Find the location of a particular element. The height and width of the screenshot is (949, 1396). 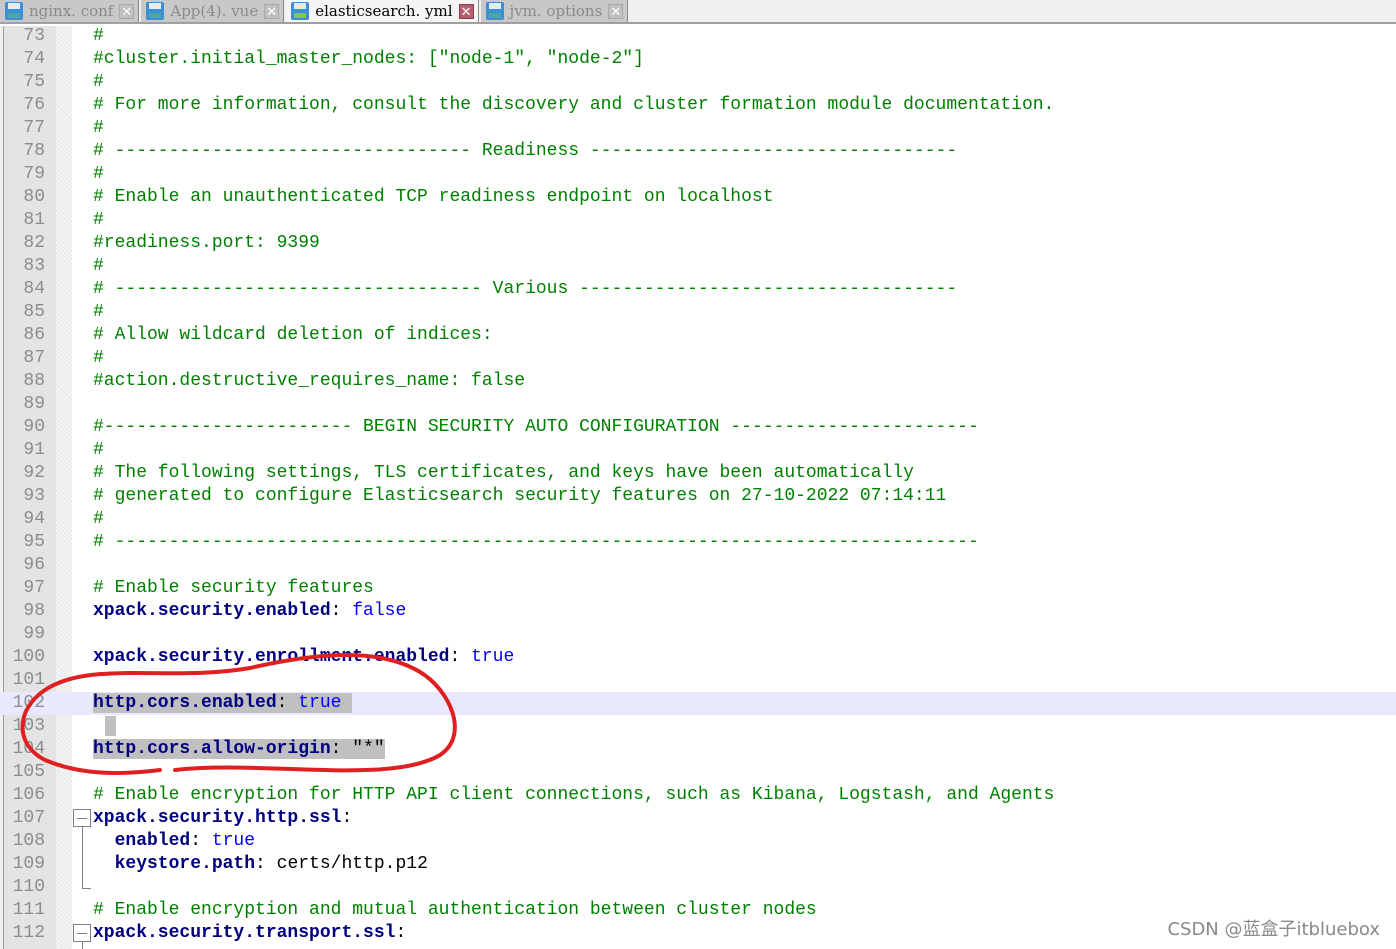

tab-label: elasticsearch. yml is located at coordinates (384, 11).